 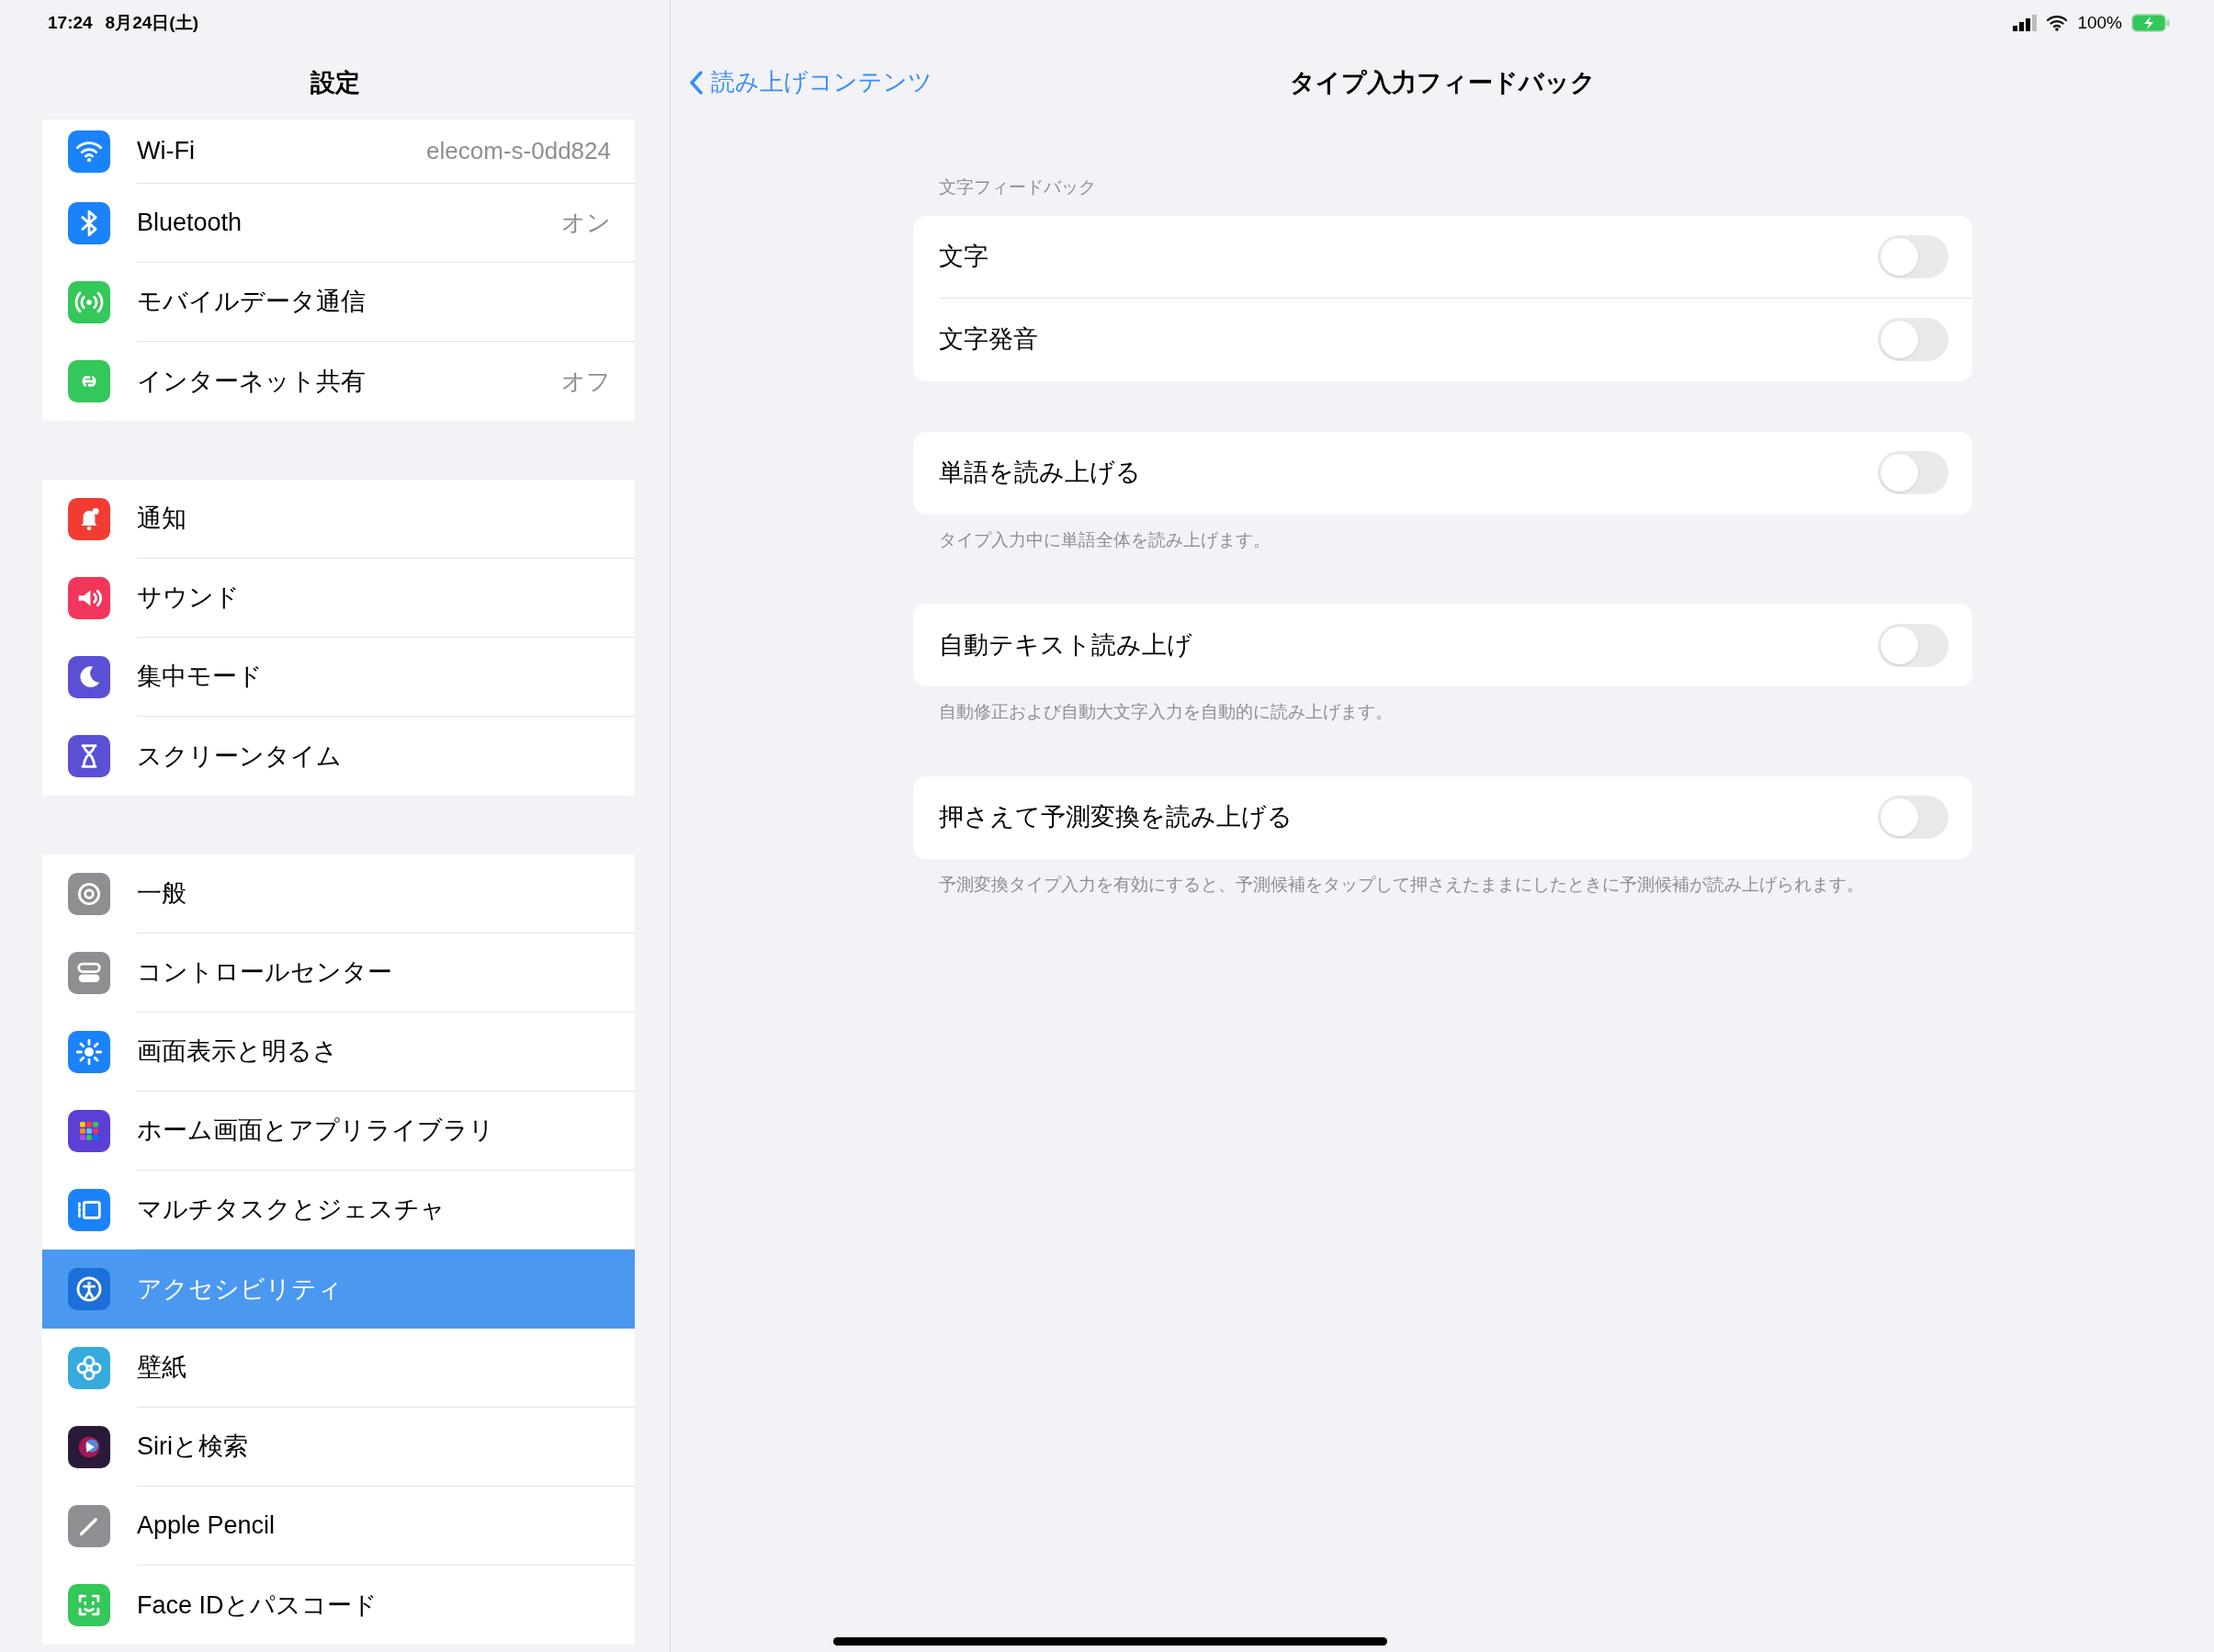 What do you see at coordinates (1442, 878) in the screenshot?
I see `section-footer: 予測変換タイプ入力を有効にすると、予測候補をタップして押さえたままにしたときに予測候補が読み上げられます。` at bounding box center [1442, 878].